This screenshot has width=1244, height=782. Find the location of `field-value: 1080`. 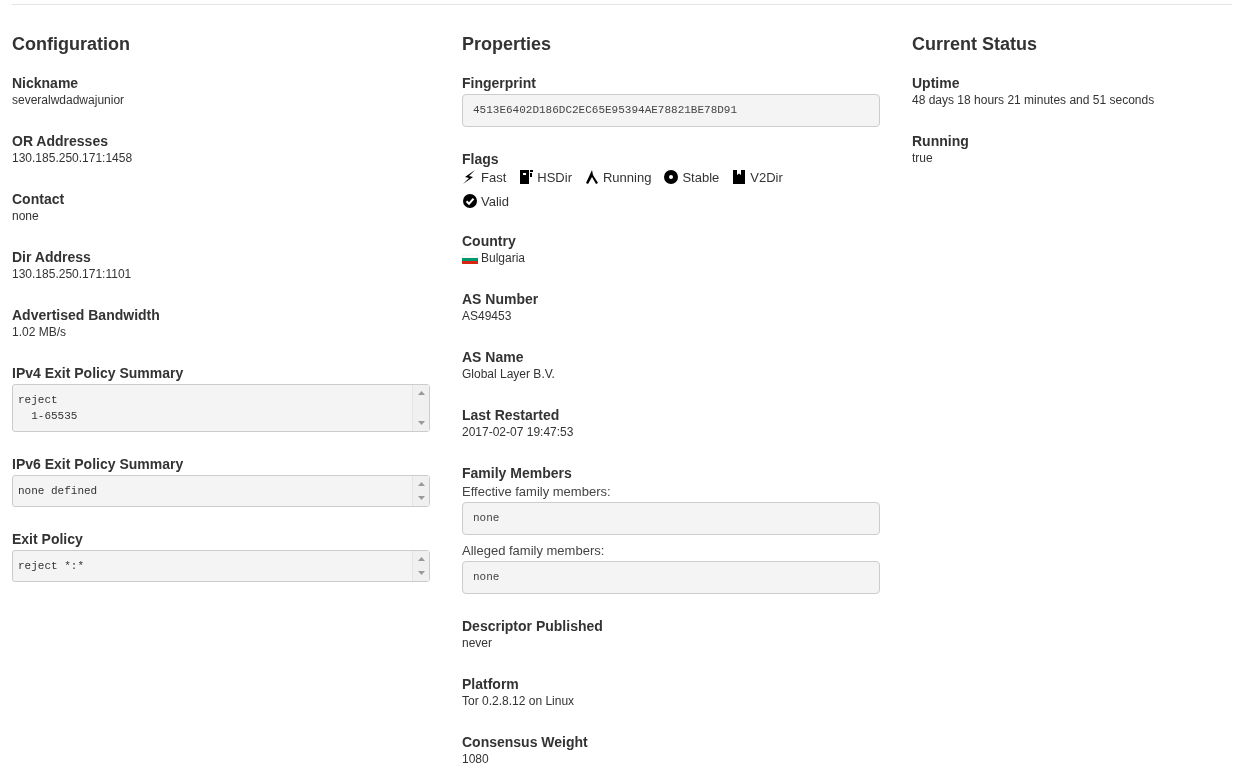

field-value: 1080 is located at coordinates (475, 759).